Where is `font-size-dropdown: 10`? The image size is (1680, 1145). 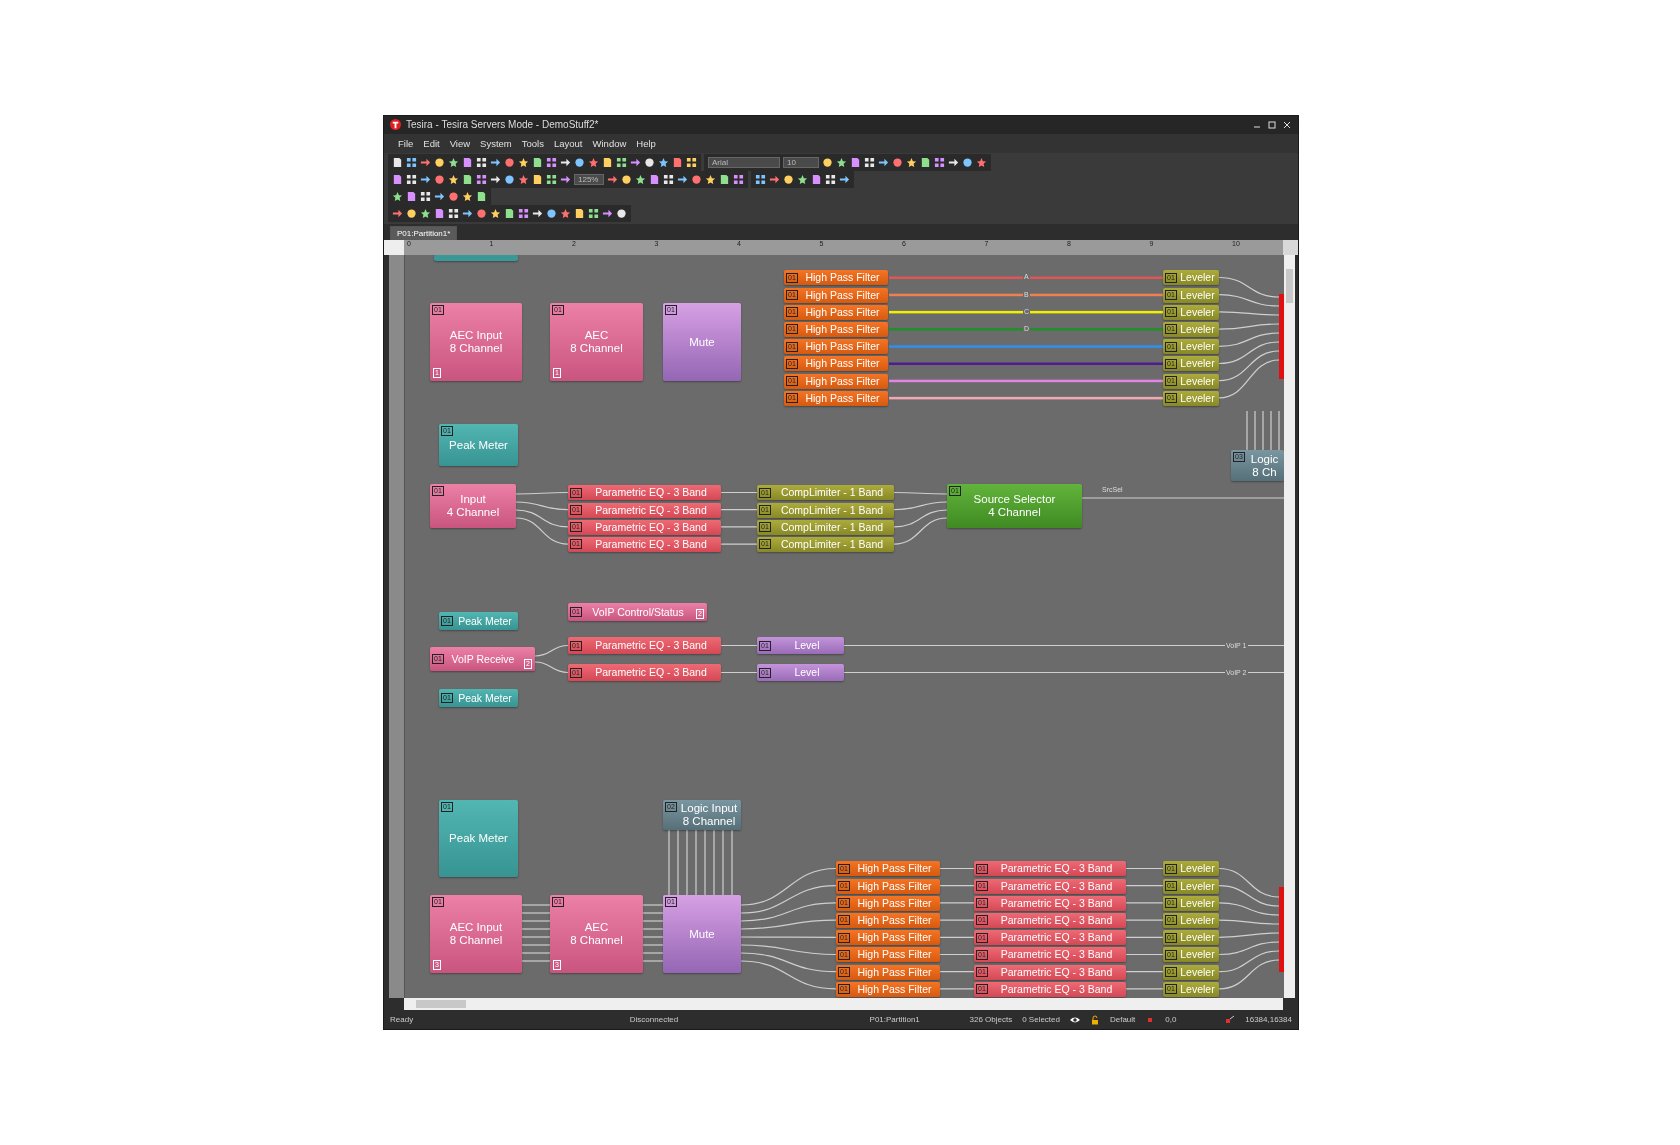 font-size-dropdown: 10 is located at coordinates (801, 163).